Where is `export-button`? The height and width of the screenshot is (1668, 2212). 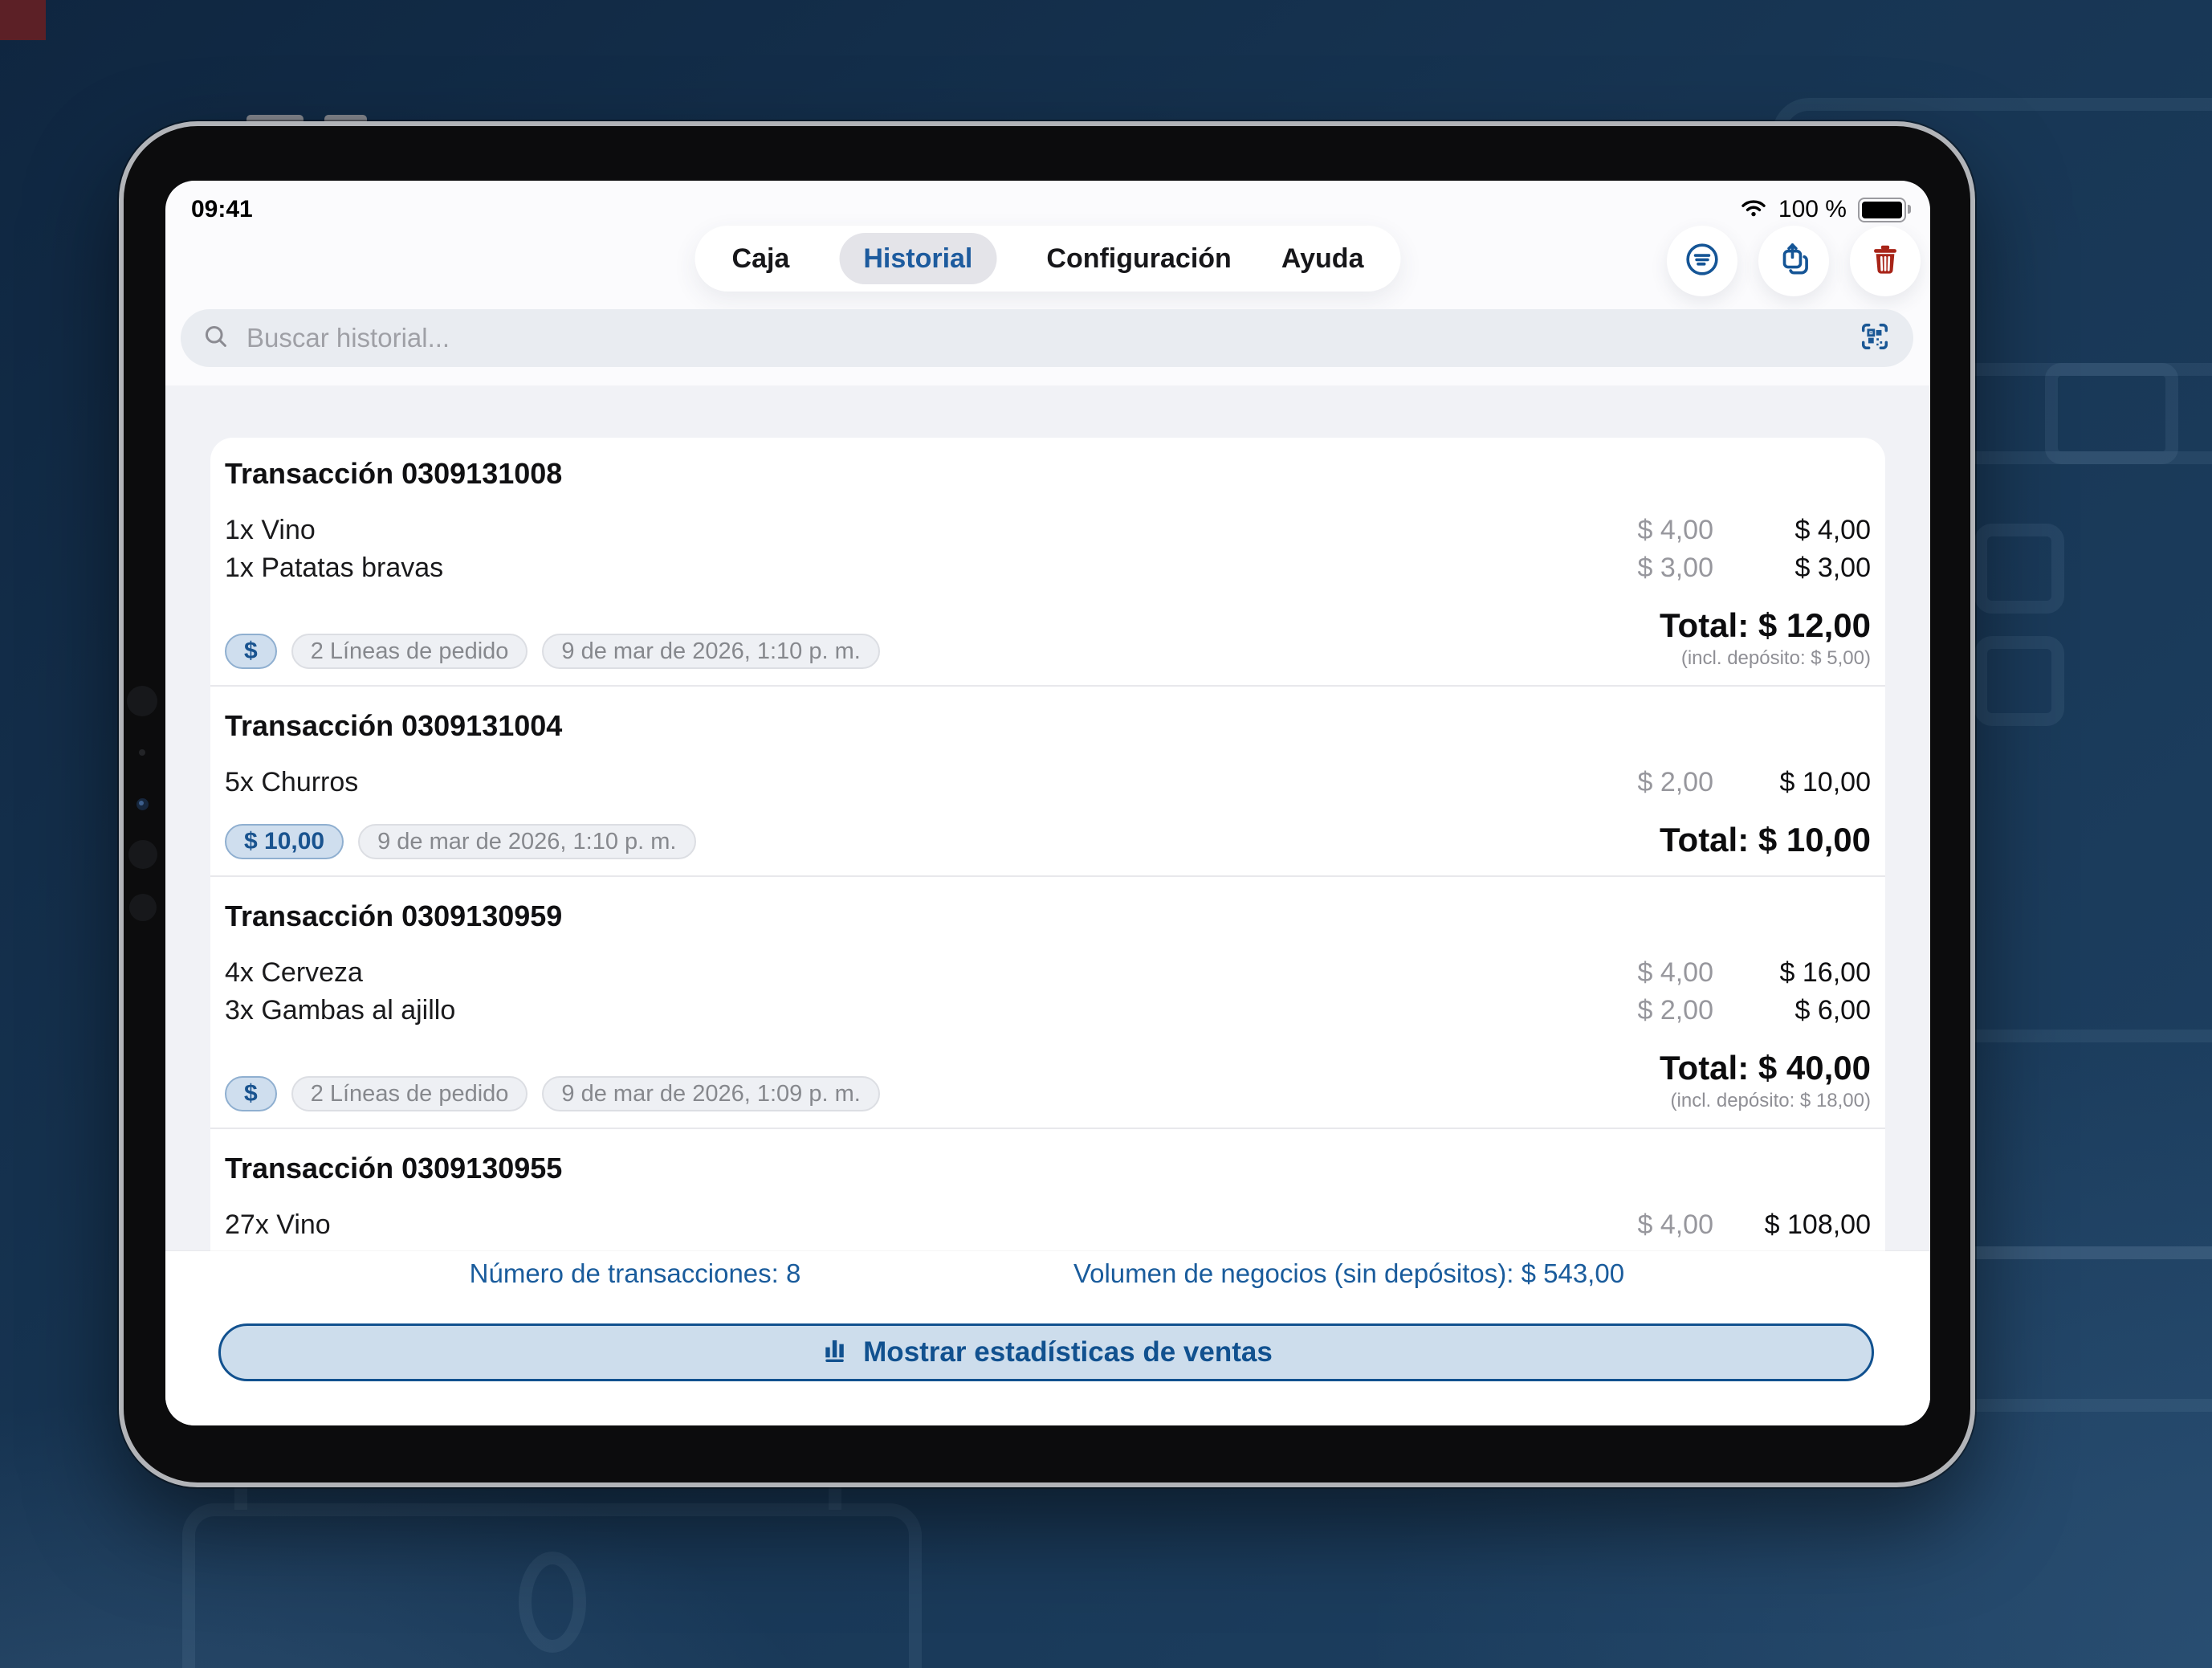
export-button is located at coordinates (1794, 261).